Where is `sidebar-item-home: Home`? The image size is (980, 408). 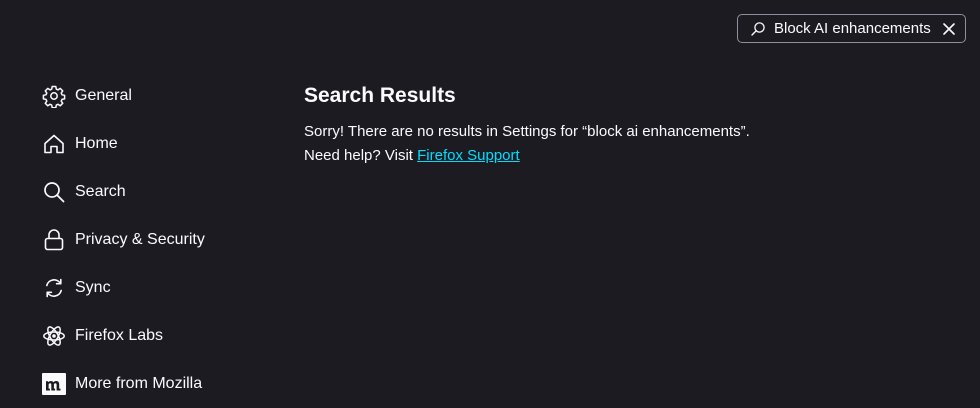
sidebar-item-home: Home is located at coordinates (152, 144).